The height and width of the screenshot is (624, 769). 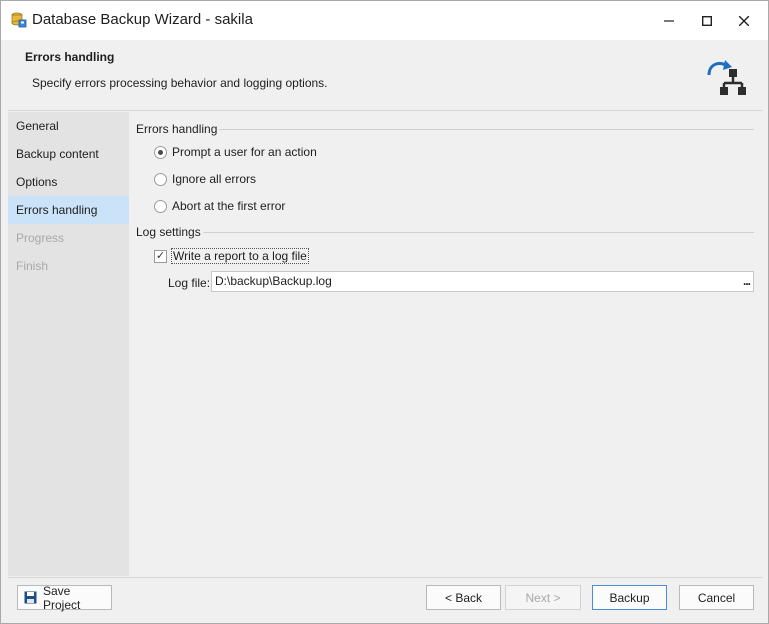 What do you see at coordinates (385, 597) in the screenshot?
I see `footer-bar: Save Project < Back Next > Backup Cancel` at bounding box center [385, 597].